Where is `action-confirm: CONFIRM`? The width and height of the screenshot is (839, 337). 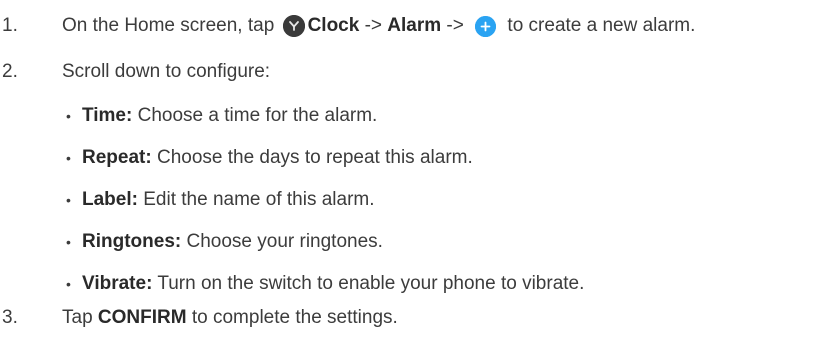 action-confirm: CONFIRM is located at coordinates (142, 317).